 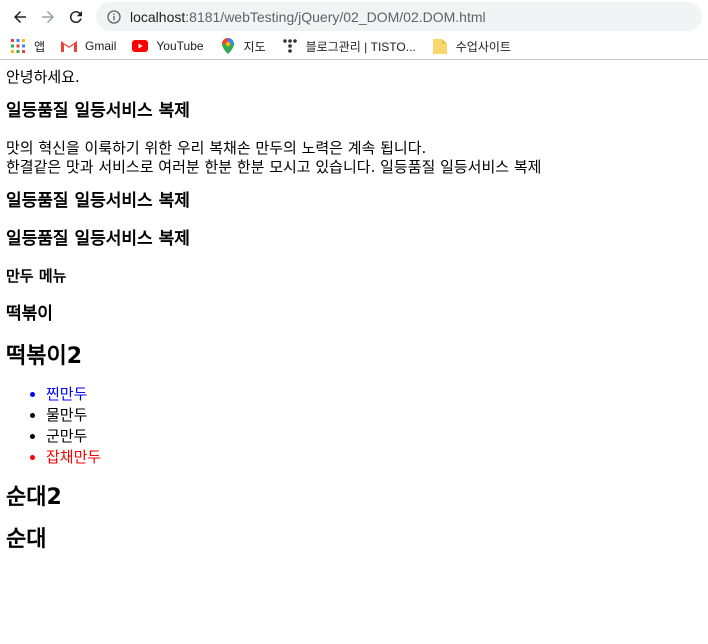 I want to click on maps-pin-icon, so click(x=228, y=46).